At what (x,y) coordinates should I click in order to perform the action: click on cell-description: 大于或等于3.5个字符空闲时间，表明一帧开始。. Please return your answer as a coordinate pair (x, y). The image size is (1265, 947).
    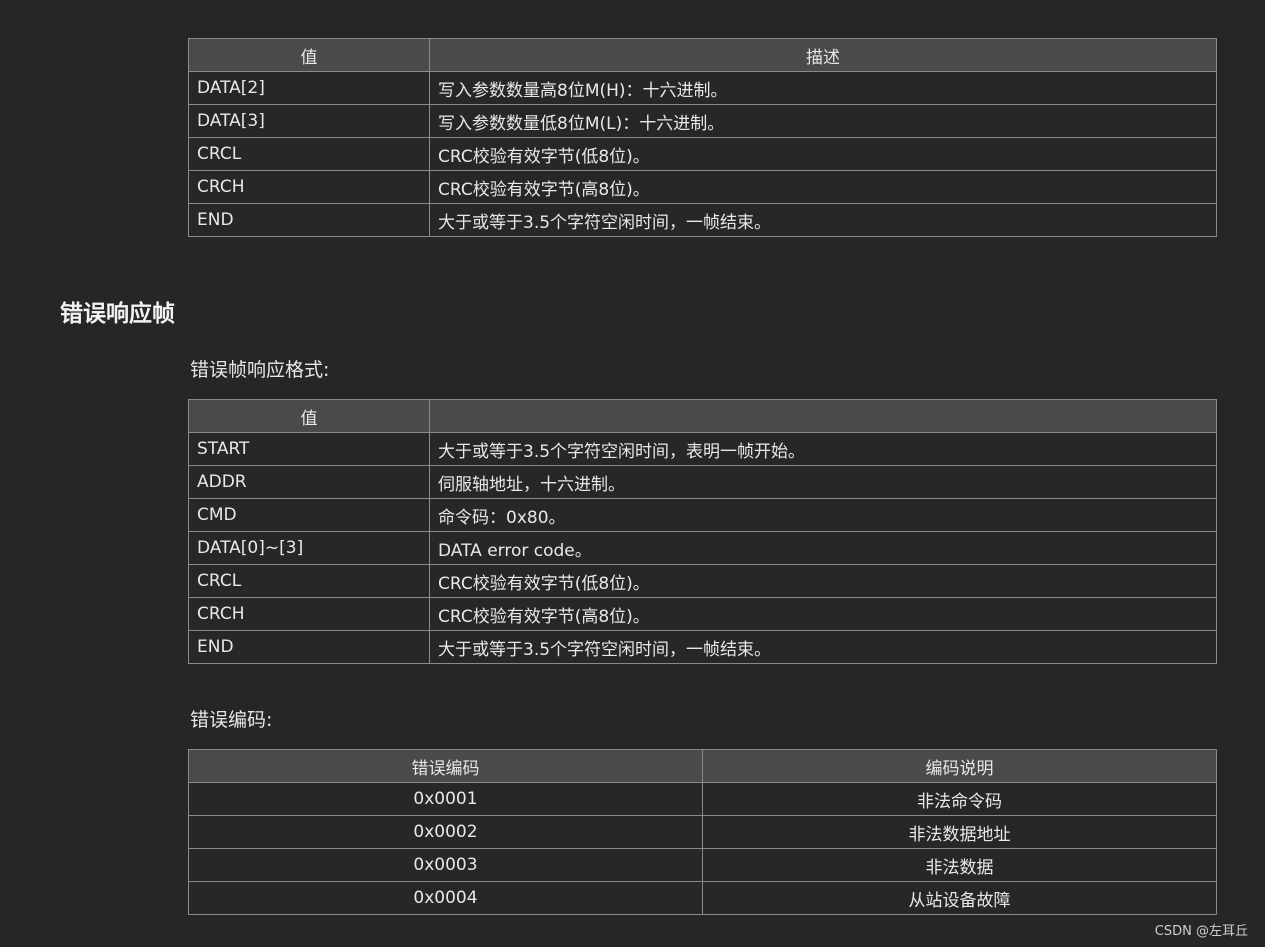
    Looking at the image, I should click on (823, 449).